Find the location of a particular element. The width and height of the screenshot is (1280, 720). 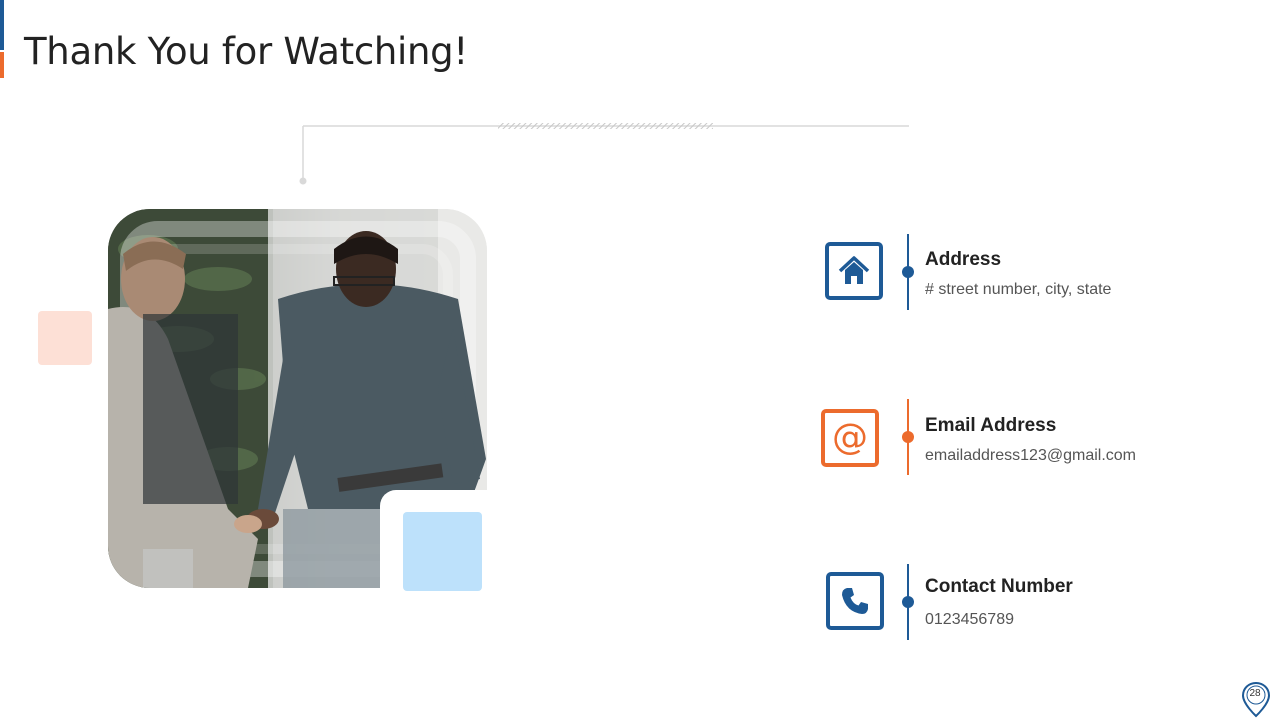

phone-label: Contact Number is located at coordinates (999, 586).